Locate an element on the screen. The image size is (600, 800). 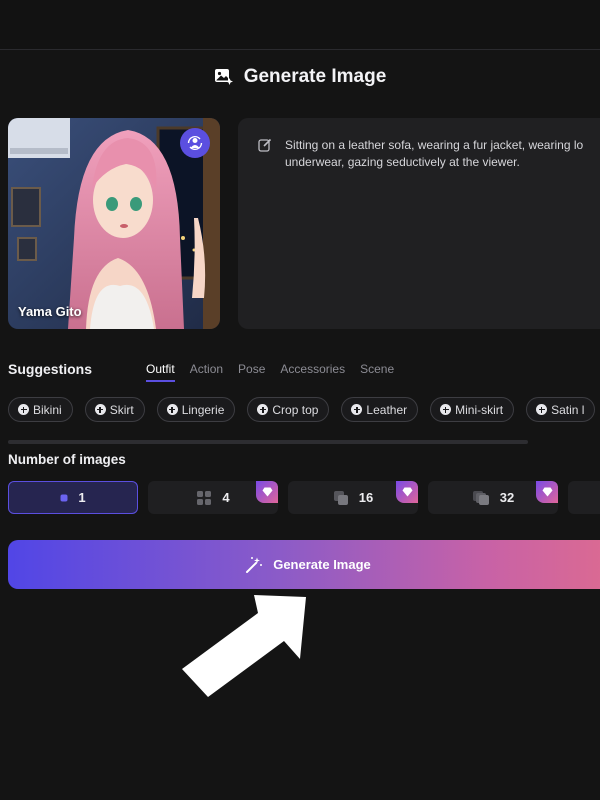
chip-label: Skirt is located at coordinates (121, 409).